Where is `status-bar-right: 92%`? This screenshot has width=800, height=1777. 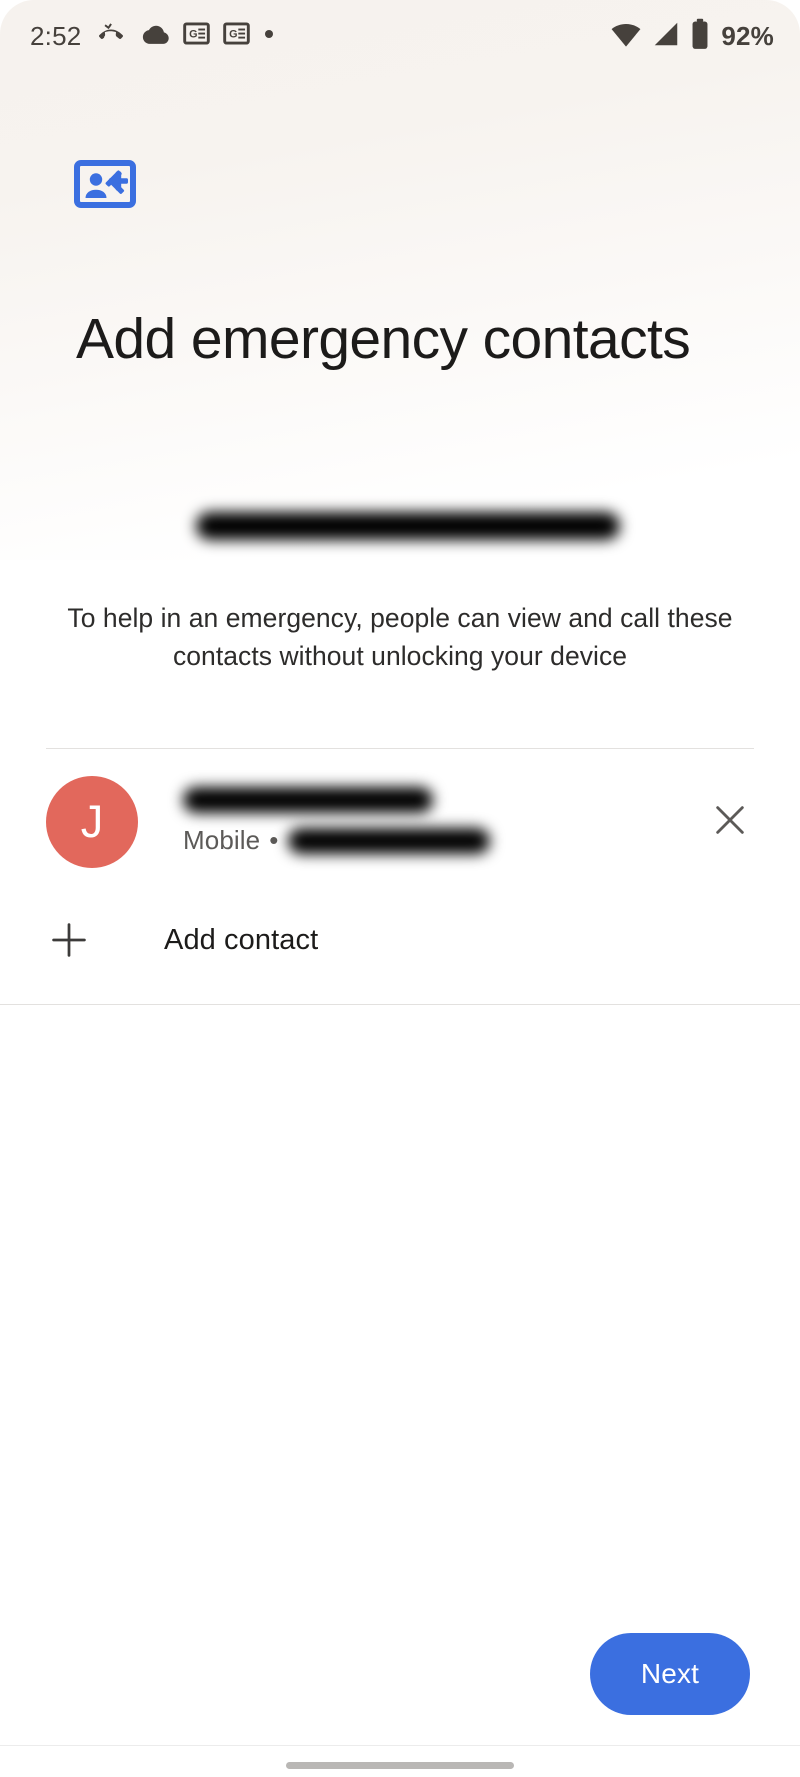
status-bar-right: 92% is located at coordinates (692, 36).